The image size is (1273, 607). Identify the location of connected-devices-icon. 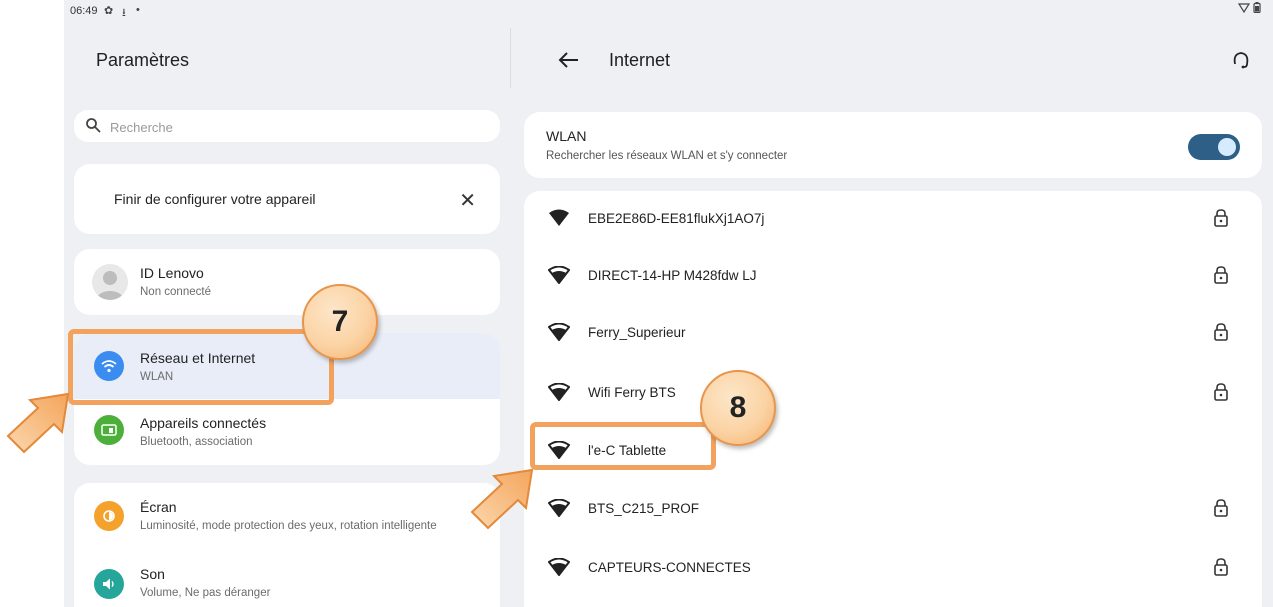
(109, 430).